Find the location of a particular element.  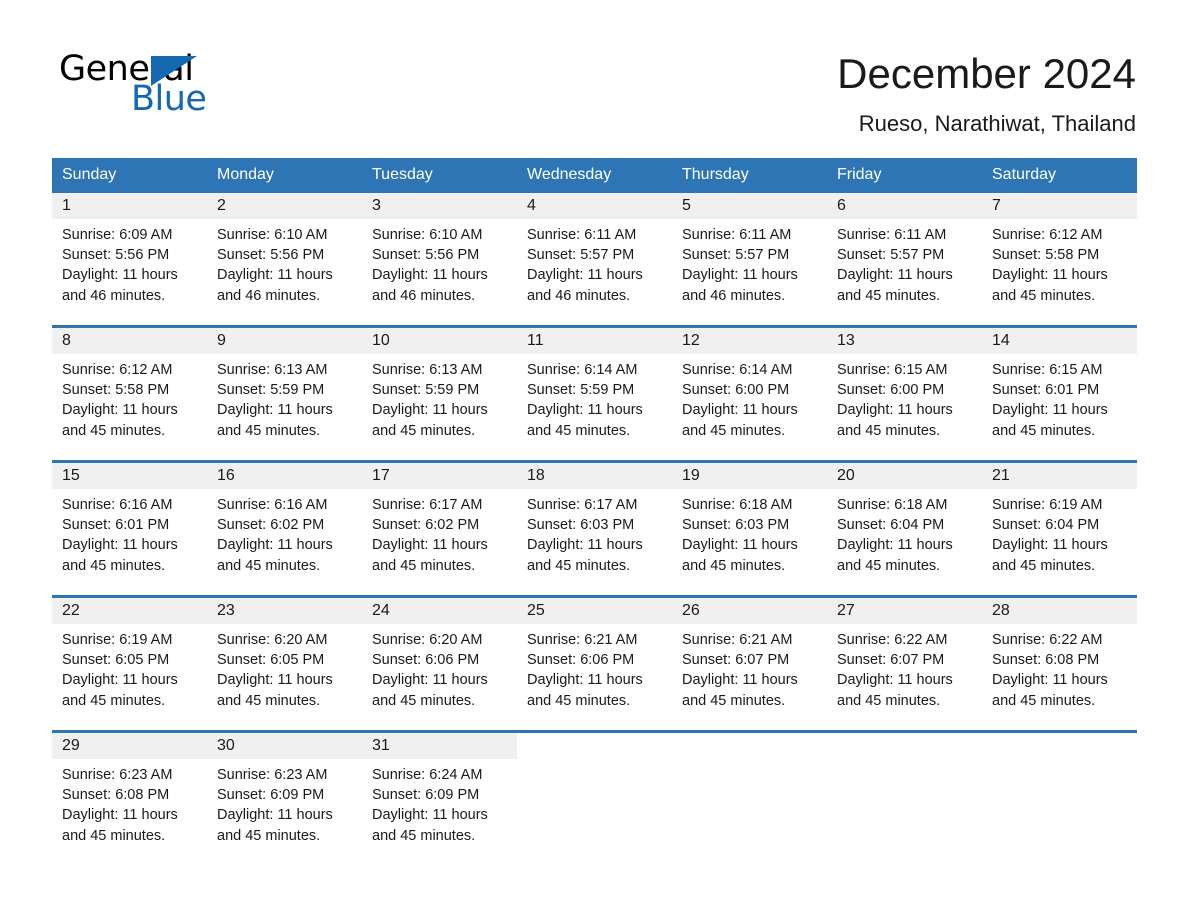

day-number-band: 5 is located at coordinates (749, 206).